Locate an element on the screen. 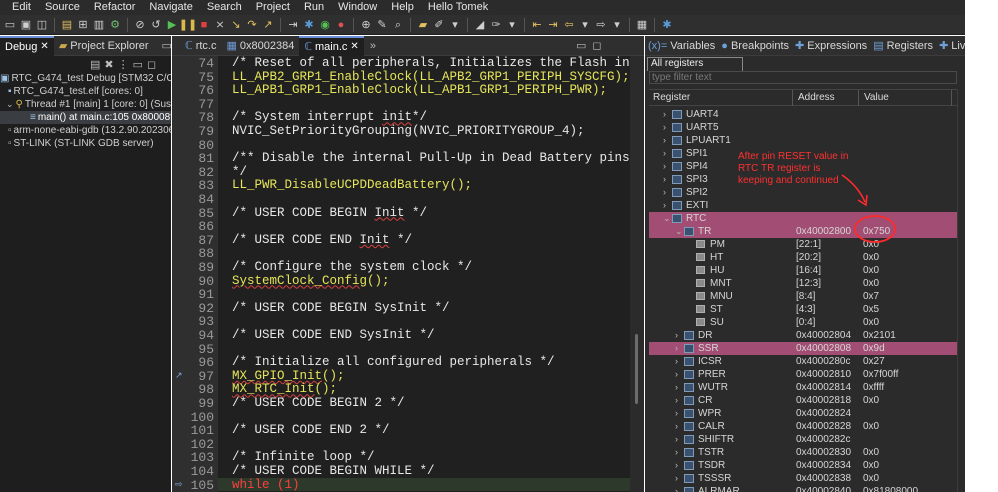 Image resolution: width=998 pixels, height=492 pixels. register-row: › PRER 0x40002810 0x7f00ff is located at coordinates (804, 374).